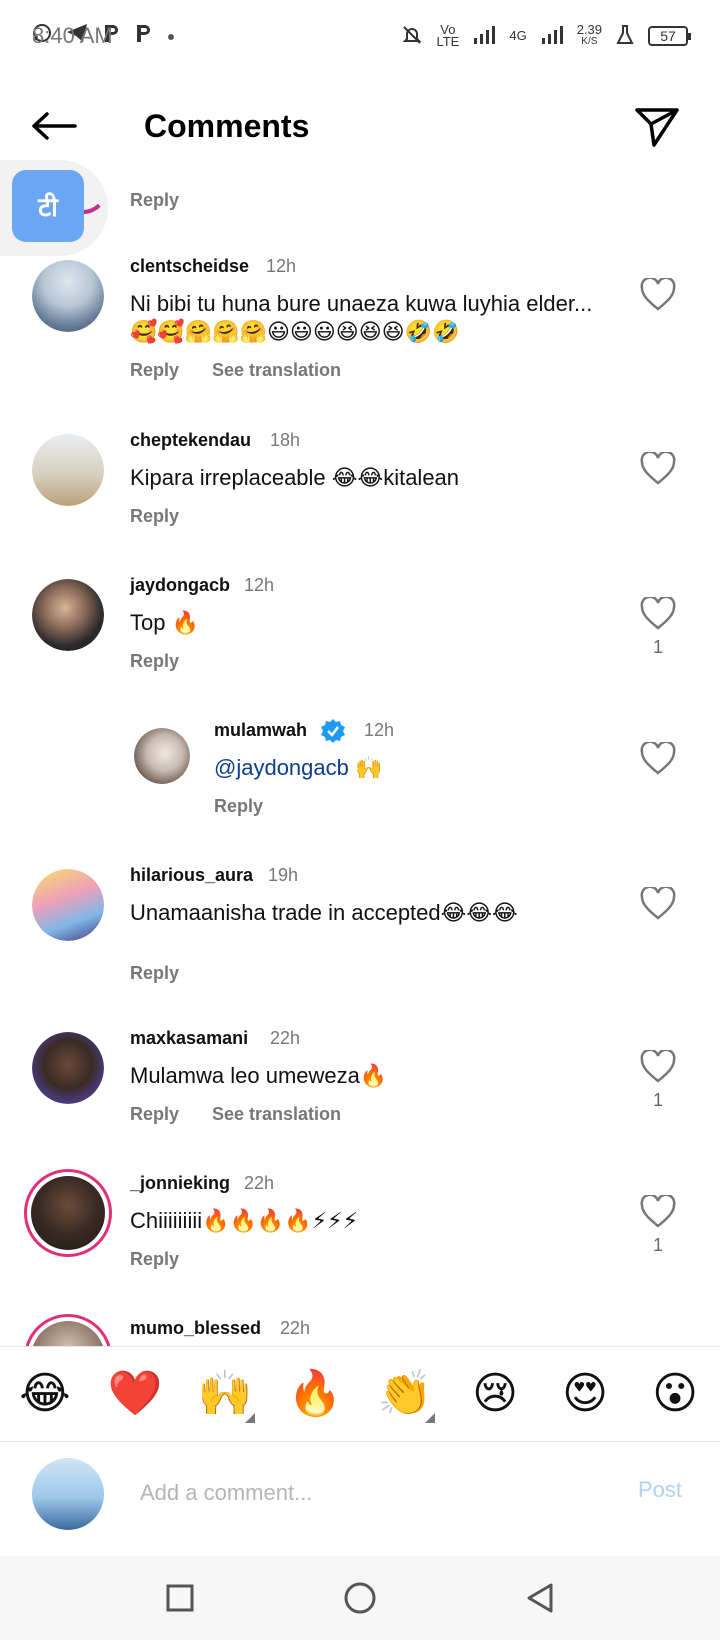 This screenshot has height=1640, width=720. Describe the element at coordinates (260, 730) in the screenshot. I see `comment-username: mulamwah` at that location.